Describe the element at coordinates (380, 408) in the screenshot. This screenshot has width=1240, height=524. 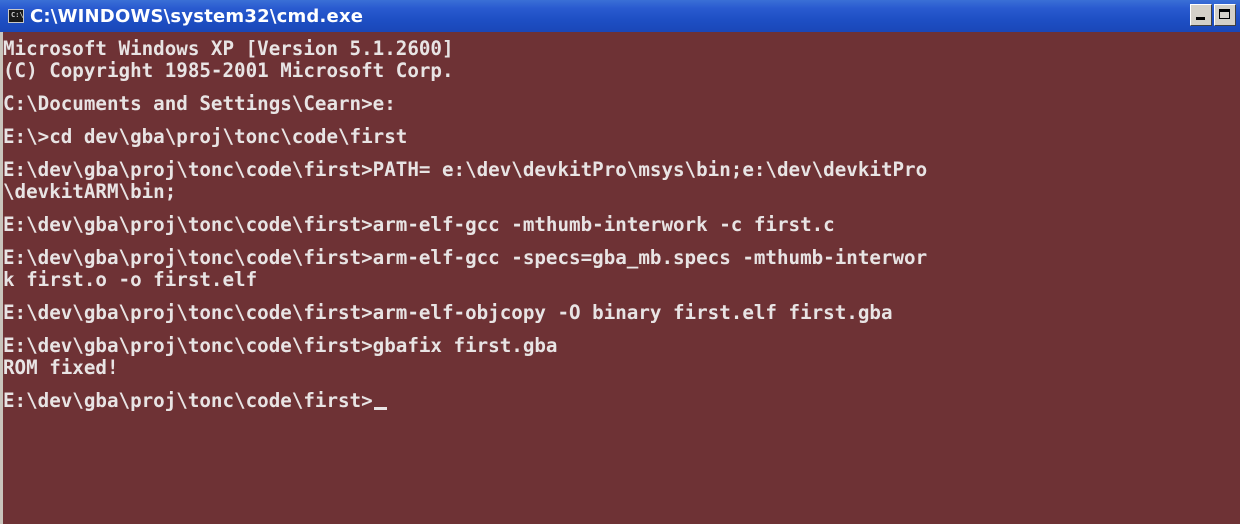
I see `text-cursor` at that location.